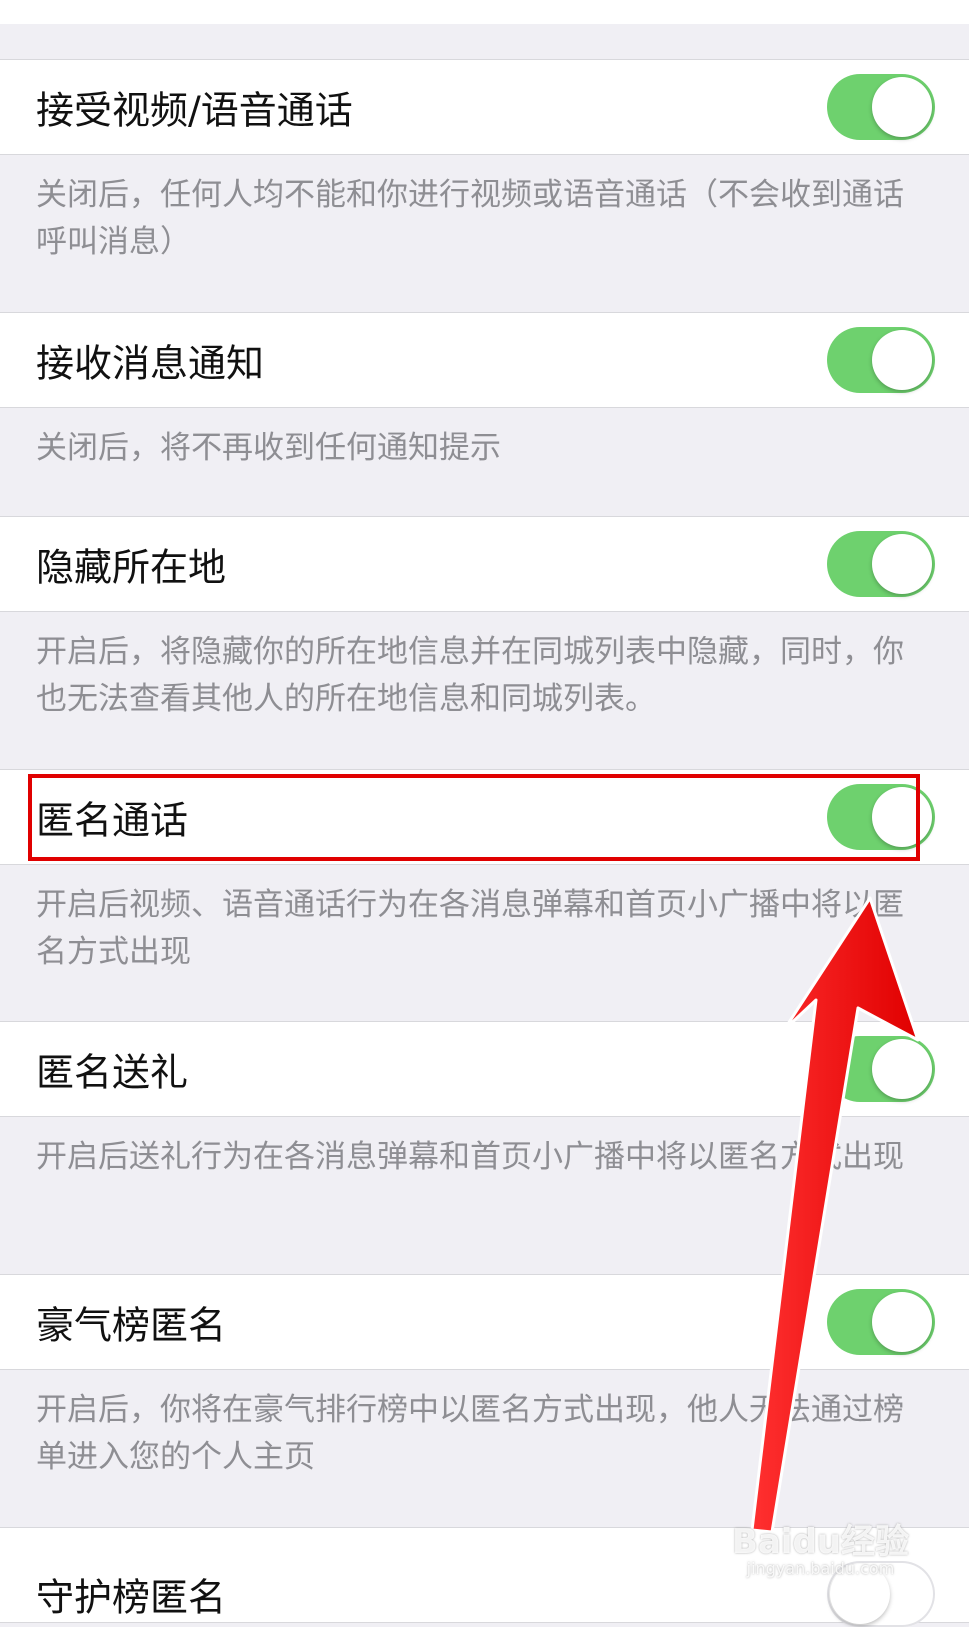 The width and height of the screenshot is (969, 1627). Describe the element at coordinates (484, 1322) in the screenshot. I see `setting-row-rich-list-anonymous: 豪气榜匿名` at that location.